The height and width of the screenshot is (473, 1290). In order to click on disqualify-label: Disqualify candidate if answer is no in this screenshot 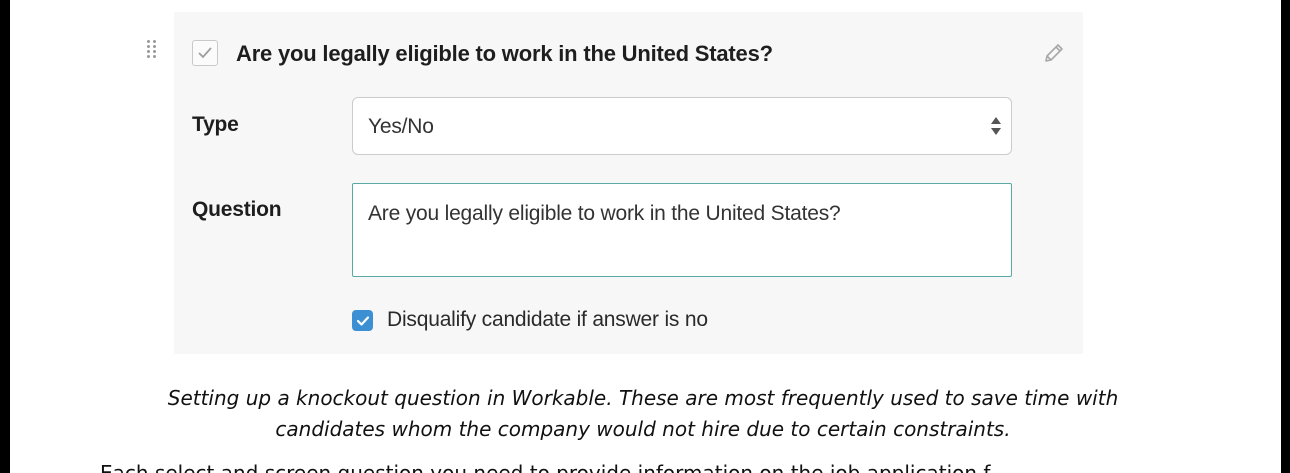, I will do `click(547, 320)`.